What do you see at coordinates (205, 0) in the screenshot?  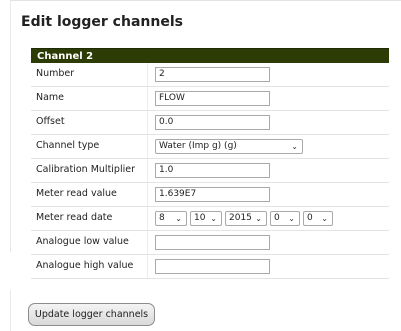 I see `top-divider` at bounding box center [205, 0].